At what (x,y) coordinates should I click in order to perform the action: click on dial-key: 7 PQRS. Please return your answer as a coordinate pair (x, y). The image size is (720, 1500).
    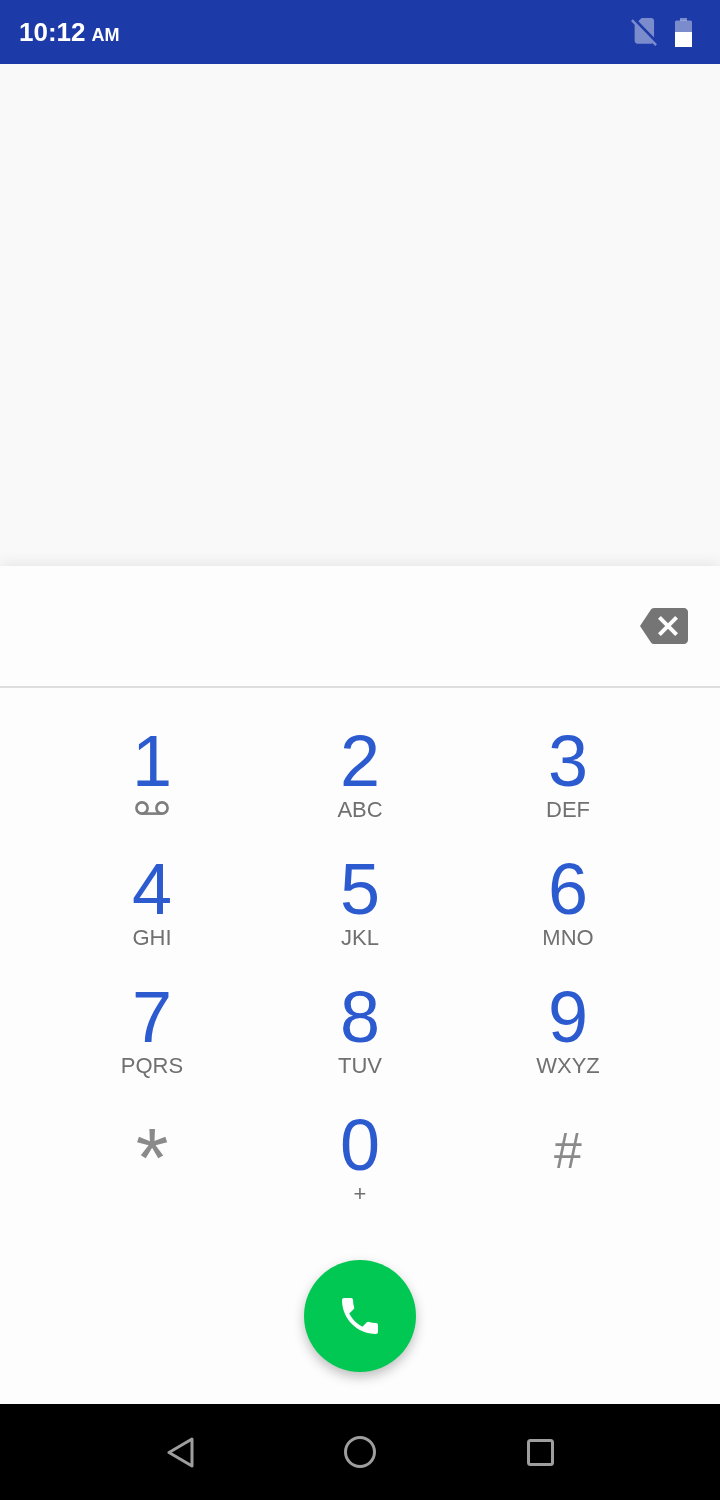
    Looking at the image, I should click on (152, 1031).